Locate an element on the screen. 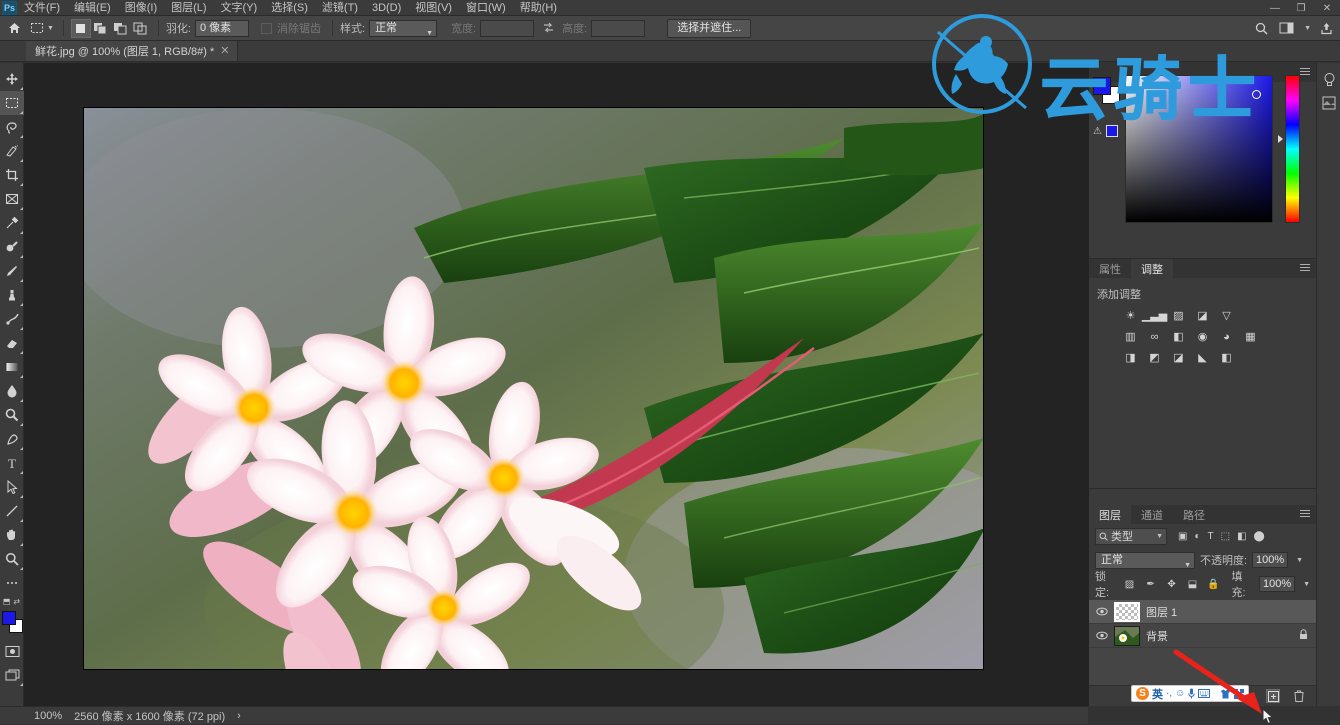 This screenshot has height=725, width=1340. ime-punctuation-icon: ·, is located at coordinates (1169, 693).